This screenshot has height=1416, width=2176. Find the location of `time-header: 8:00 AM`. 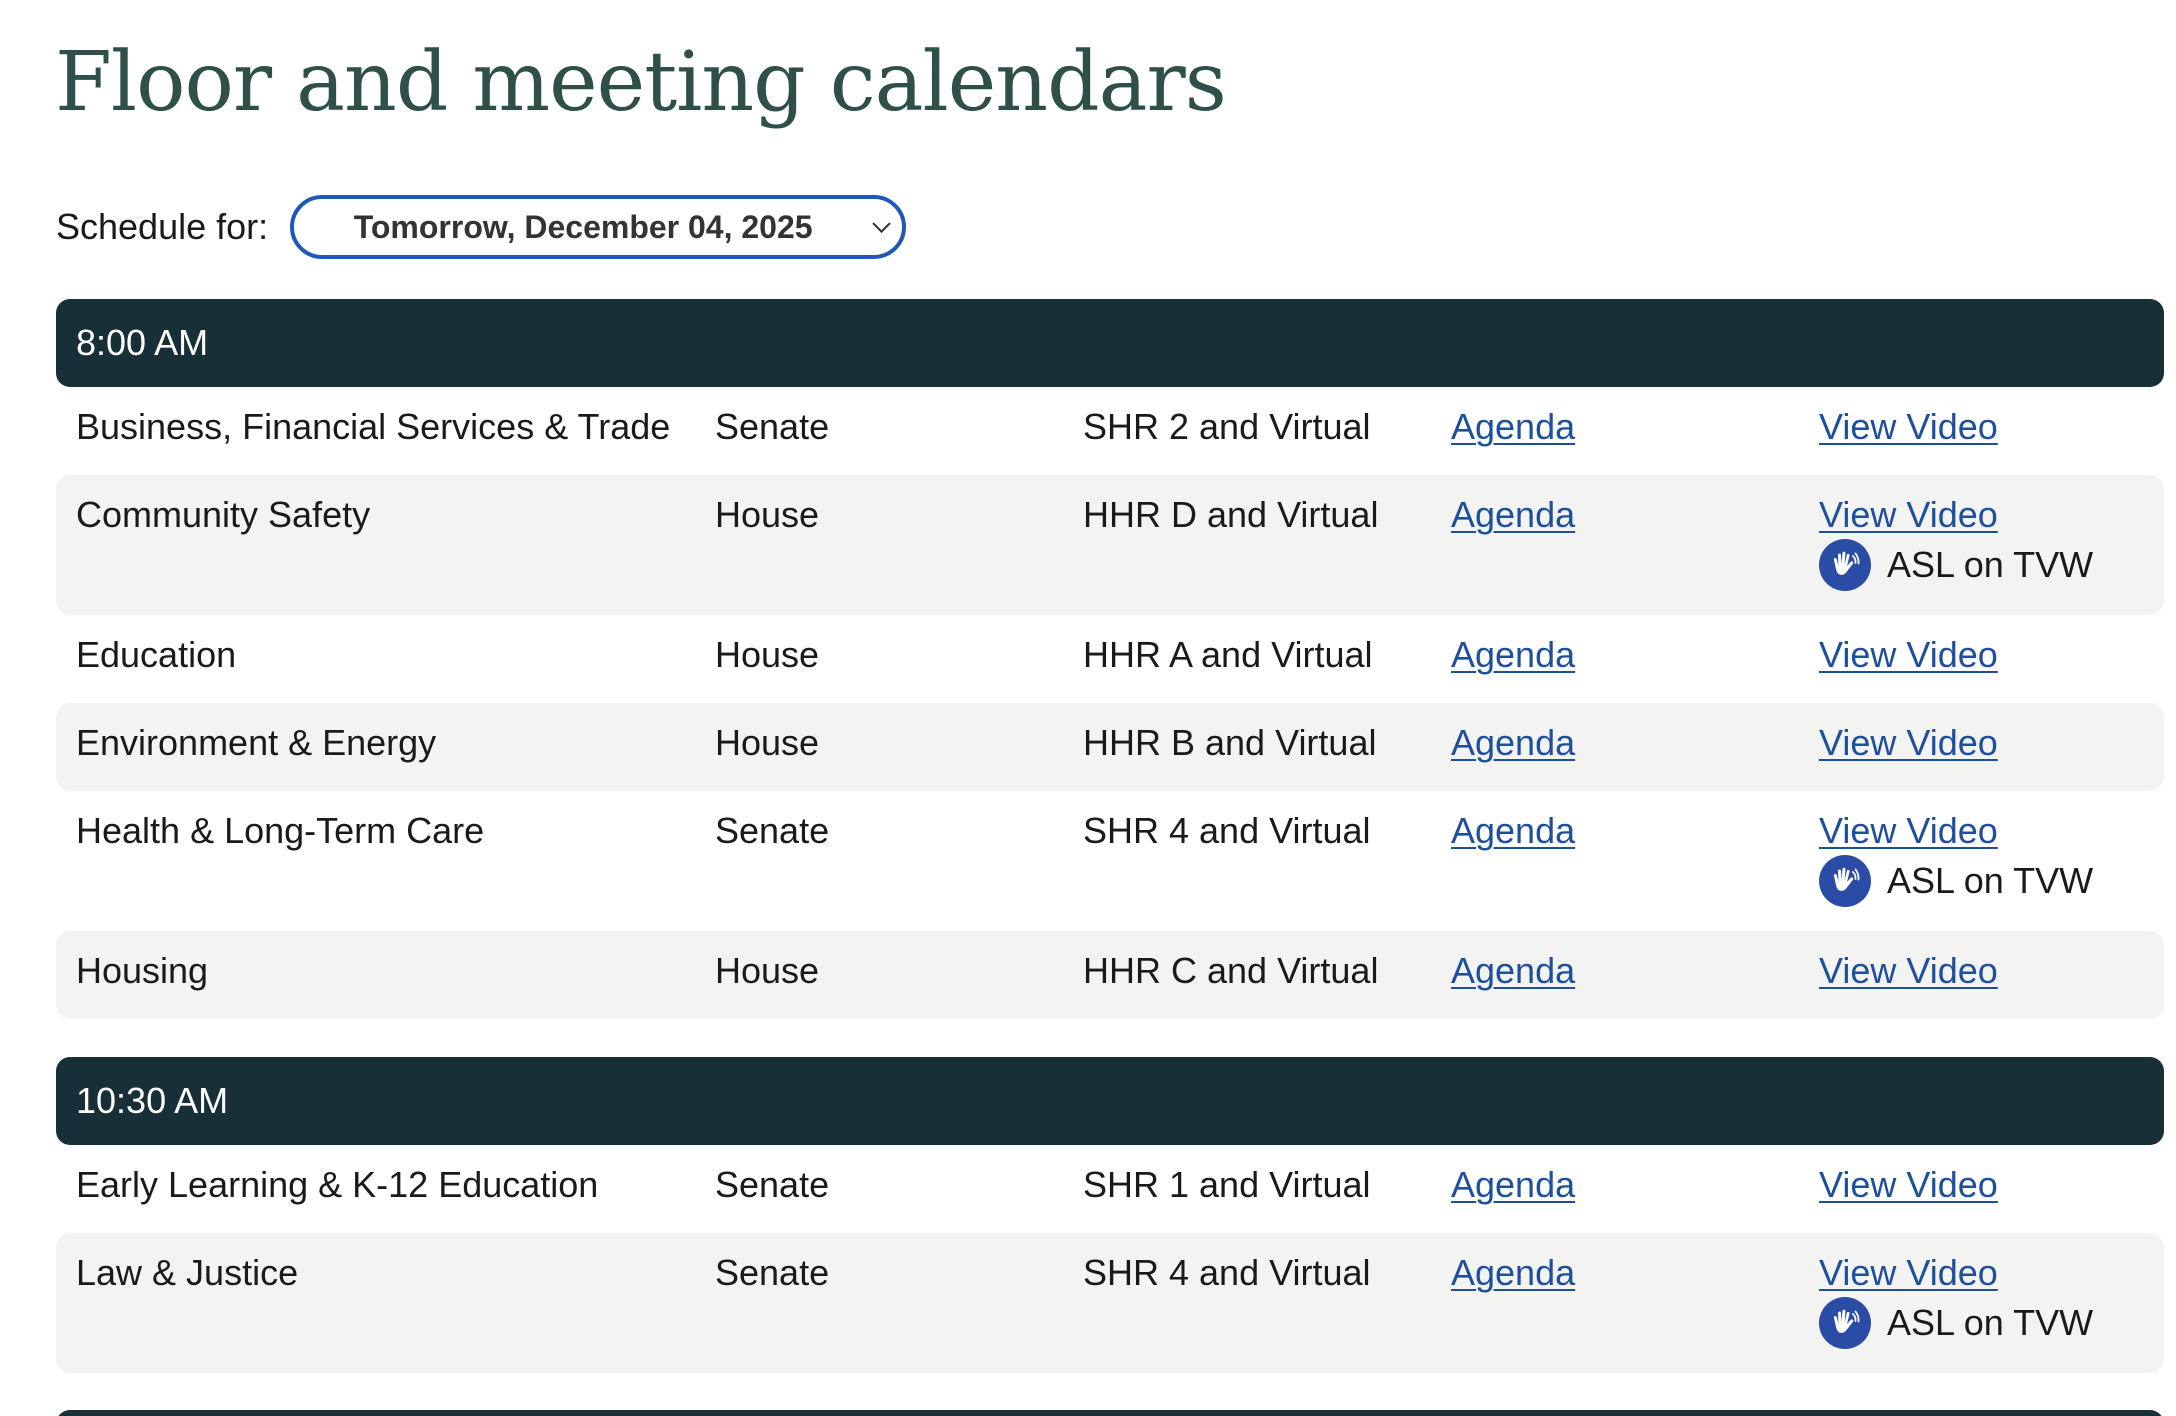

time-header: 8:00 AM is located at coordinates (1110, 343).